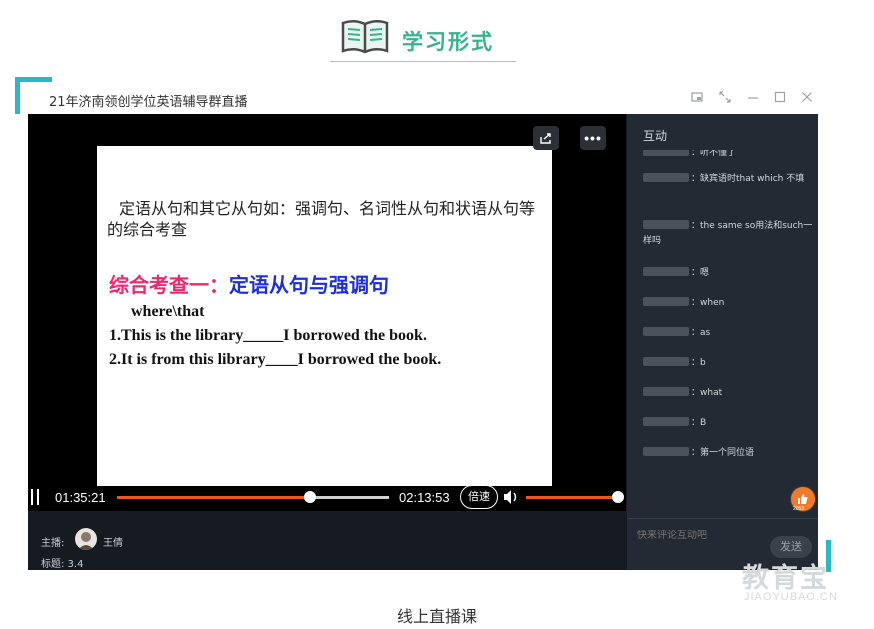 The width and height of the screenshot is (874, 629). I want to click on volume-fill, so click(572, 497).